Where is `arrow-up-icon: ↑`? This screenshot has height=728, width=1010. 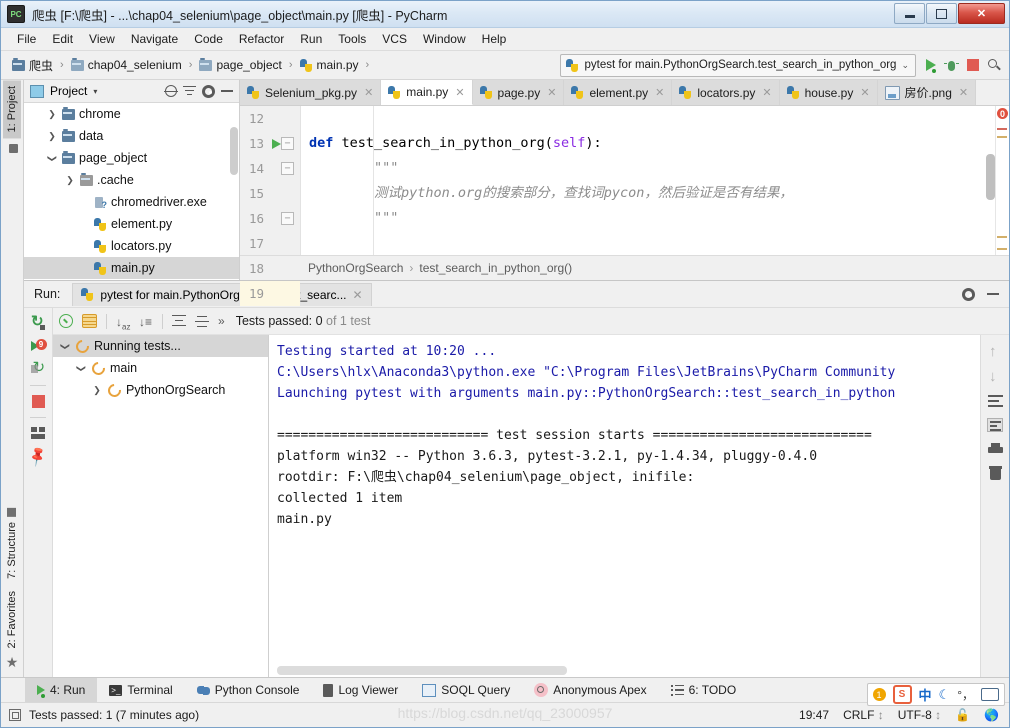 arrow-up-icon: ↑ is located at coordinates (995, 351).